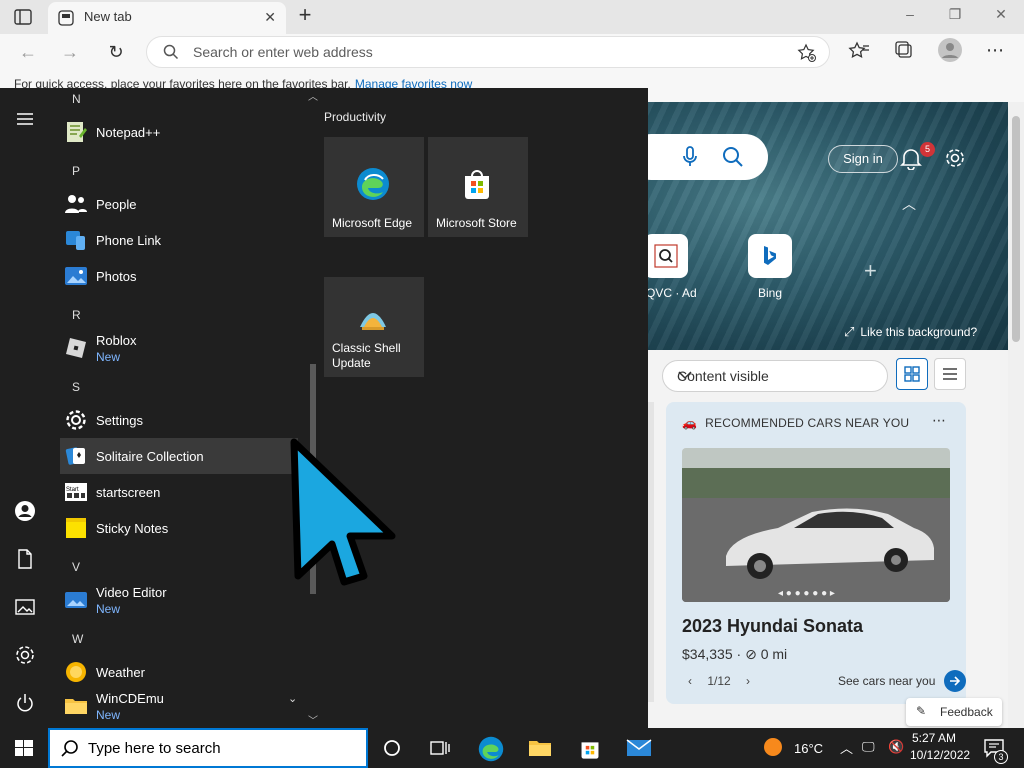 Image resolution: width=1024 pixels, height=768 pixels. What do you see at coordinates (292, 698) in the screenshot?
I see `chevron-down-icon: ⌄` at bounding box center [292, 698].